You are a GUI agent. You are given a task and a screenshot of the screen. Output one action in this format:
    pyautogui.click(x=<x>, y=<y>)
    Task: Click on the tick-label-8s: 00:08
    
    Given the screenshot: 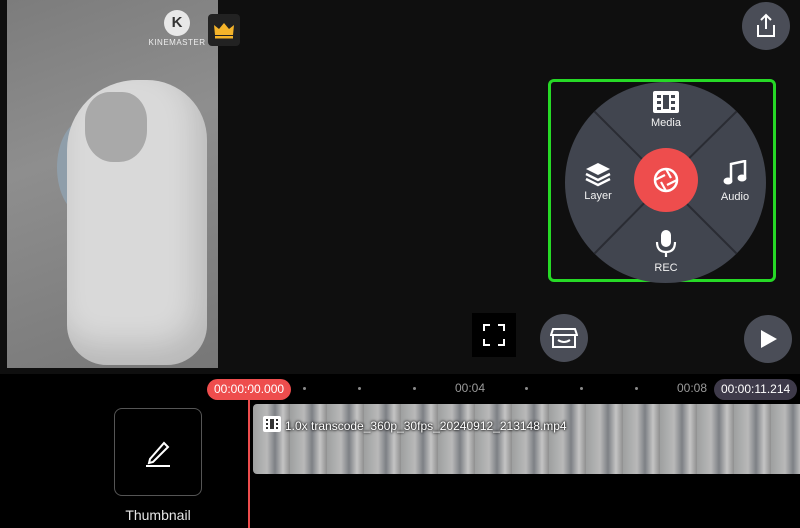 What is the action you would take?
    pyautogui.click(x=692, y=388)
    